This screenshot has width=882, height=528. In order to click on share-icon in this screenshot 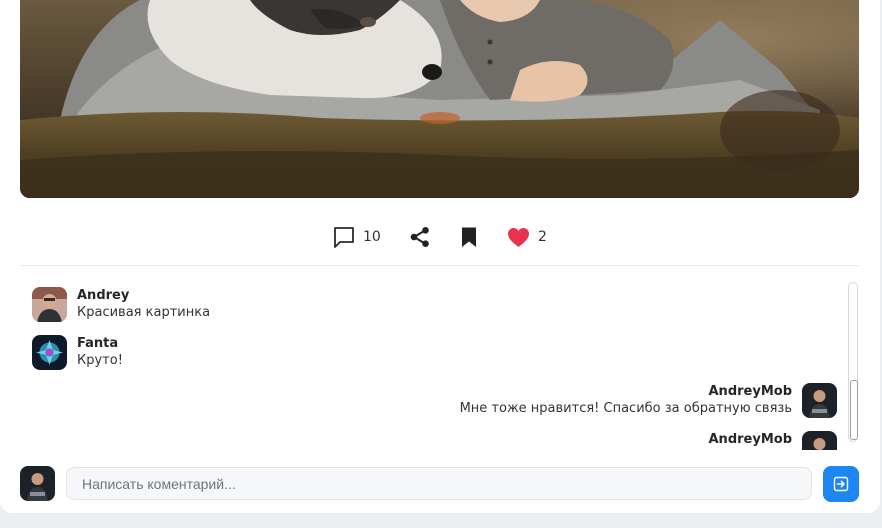, I will do `click(419, 237)`.